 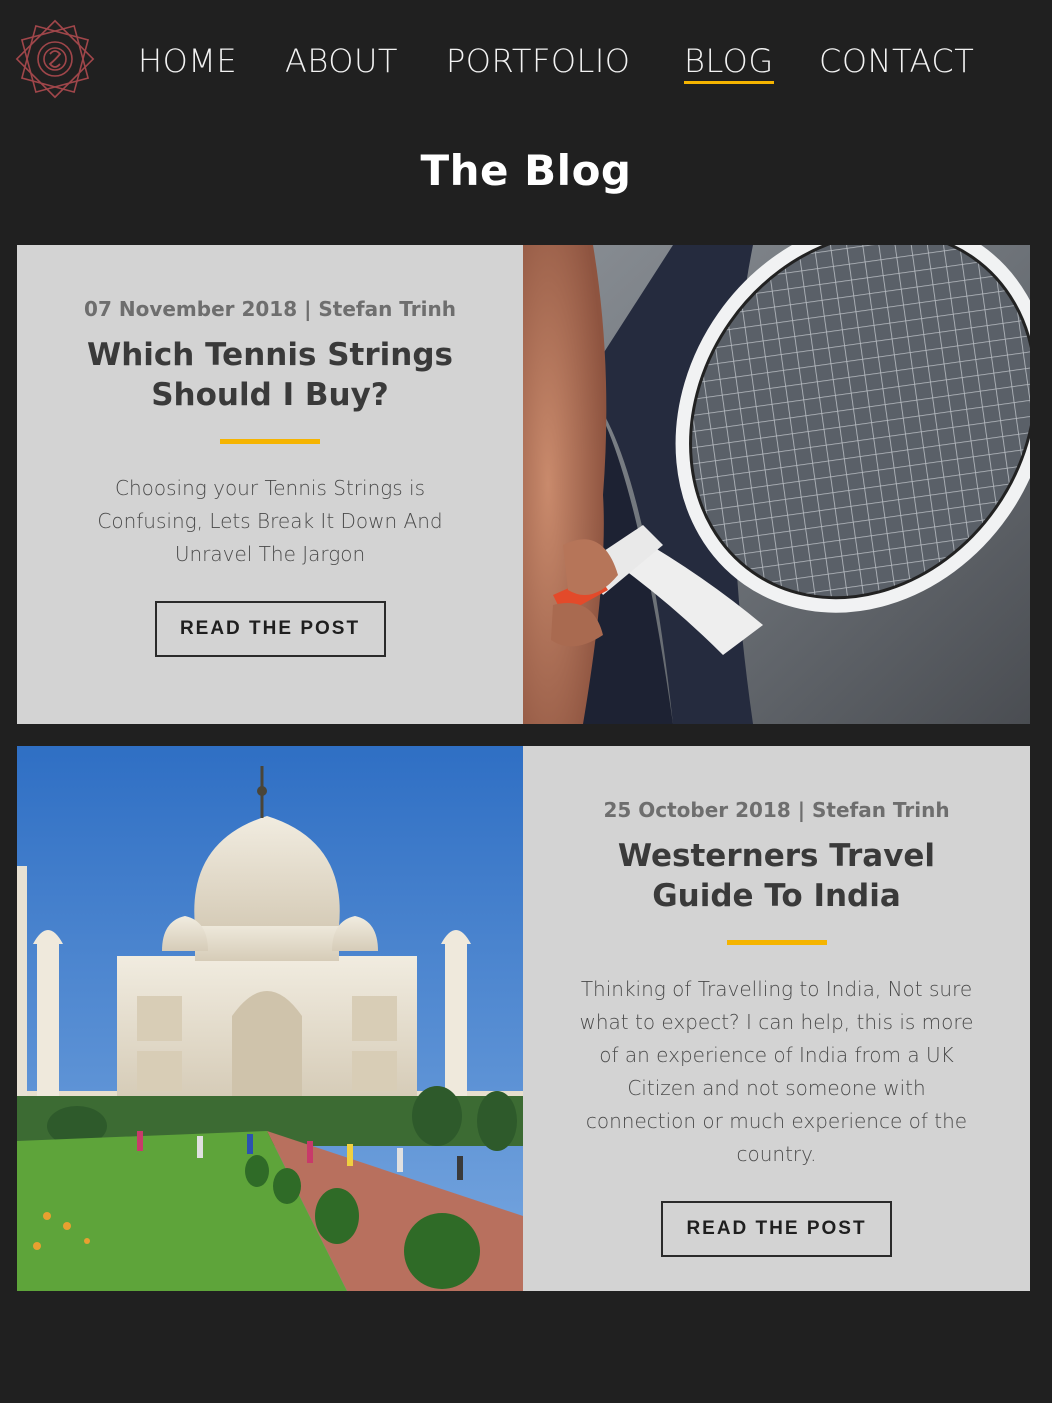 I want to click on post-title: Which Tennis Strings Should I Buy?, so click(x=270, y=375).